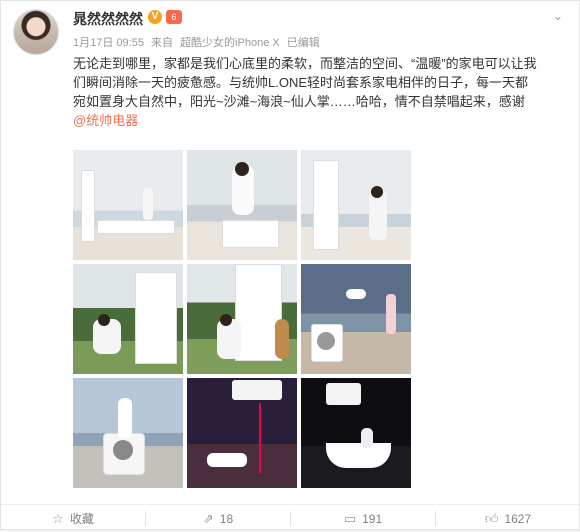 The height and width of the screenshot is (532, 580). I want to click on source-link: 超酷少女的iPhone X, so click(230, 43).